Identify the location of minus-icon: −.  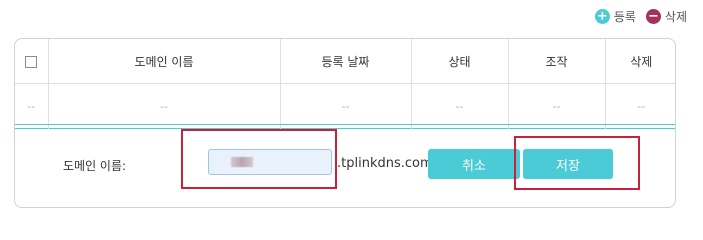
(653, 16).